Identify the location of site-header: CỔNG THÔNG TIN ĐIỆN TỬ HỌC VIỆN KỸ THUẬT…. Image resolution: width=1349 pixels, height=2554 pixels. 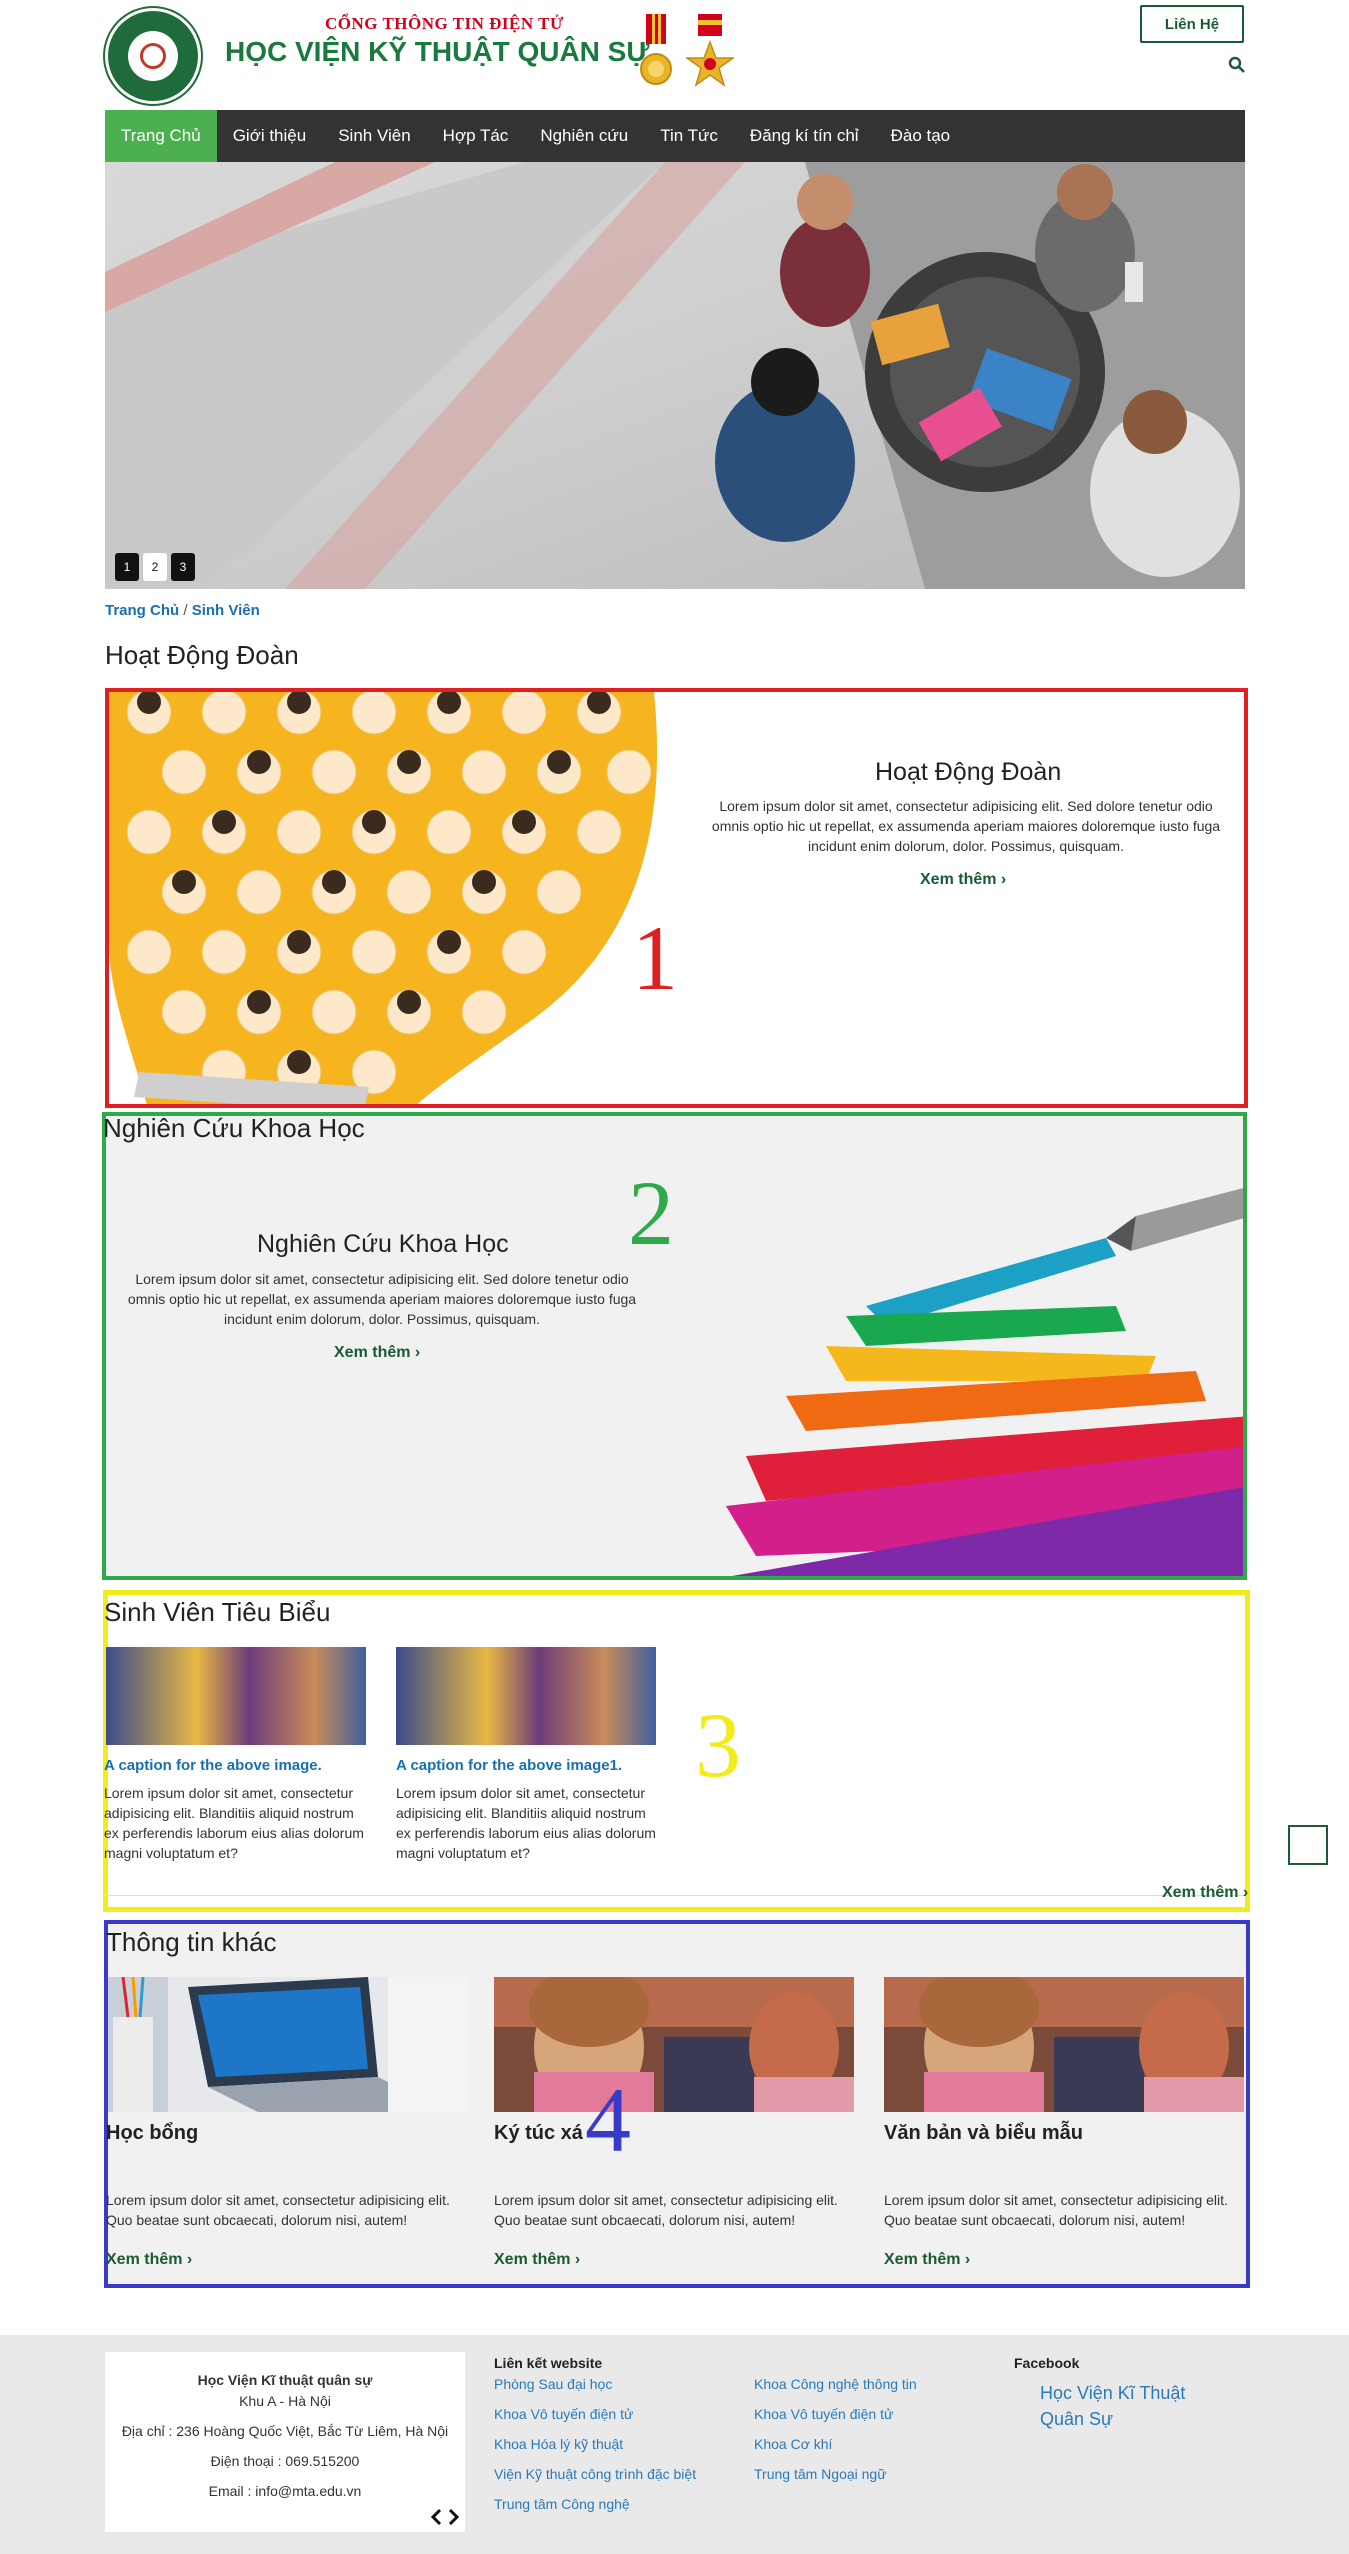
(674, 55).